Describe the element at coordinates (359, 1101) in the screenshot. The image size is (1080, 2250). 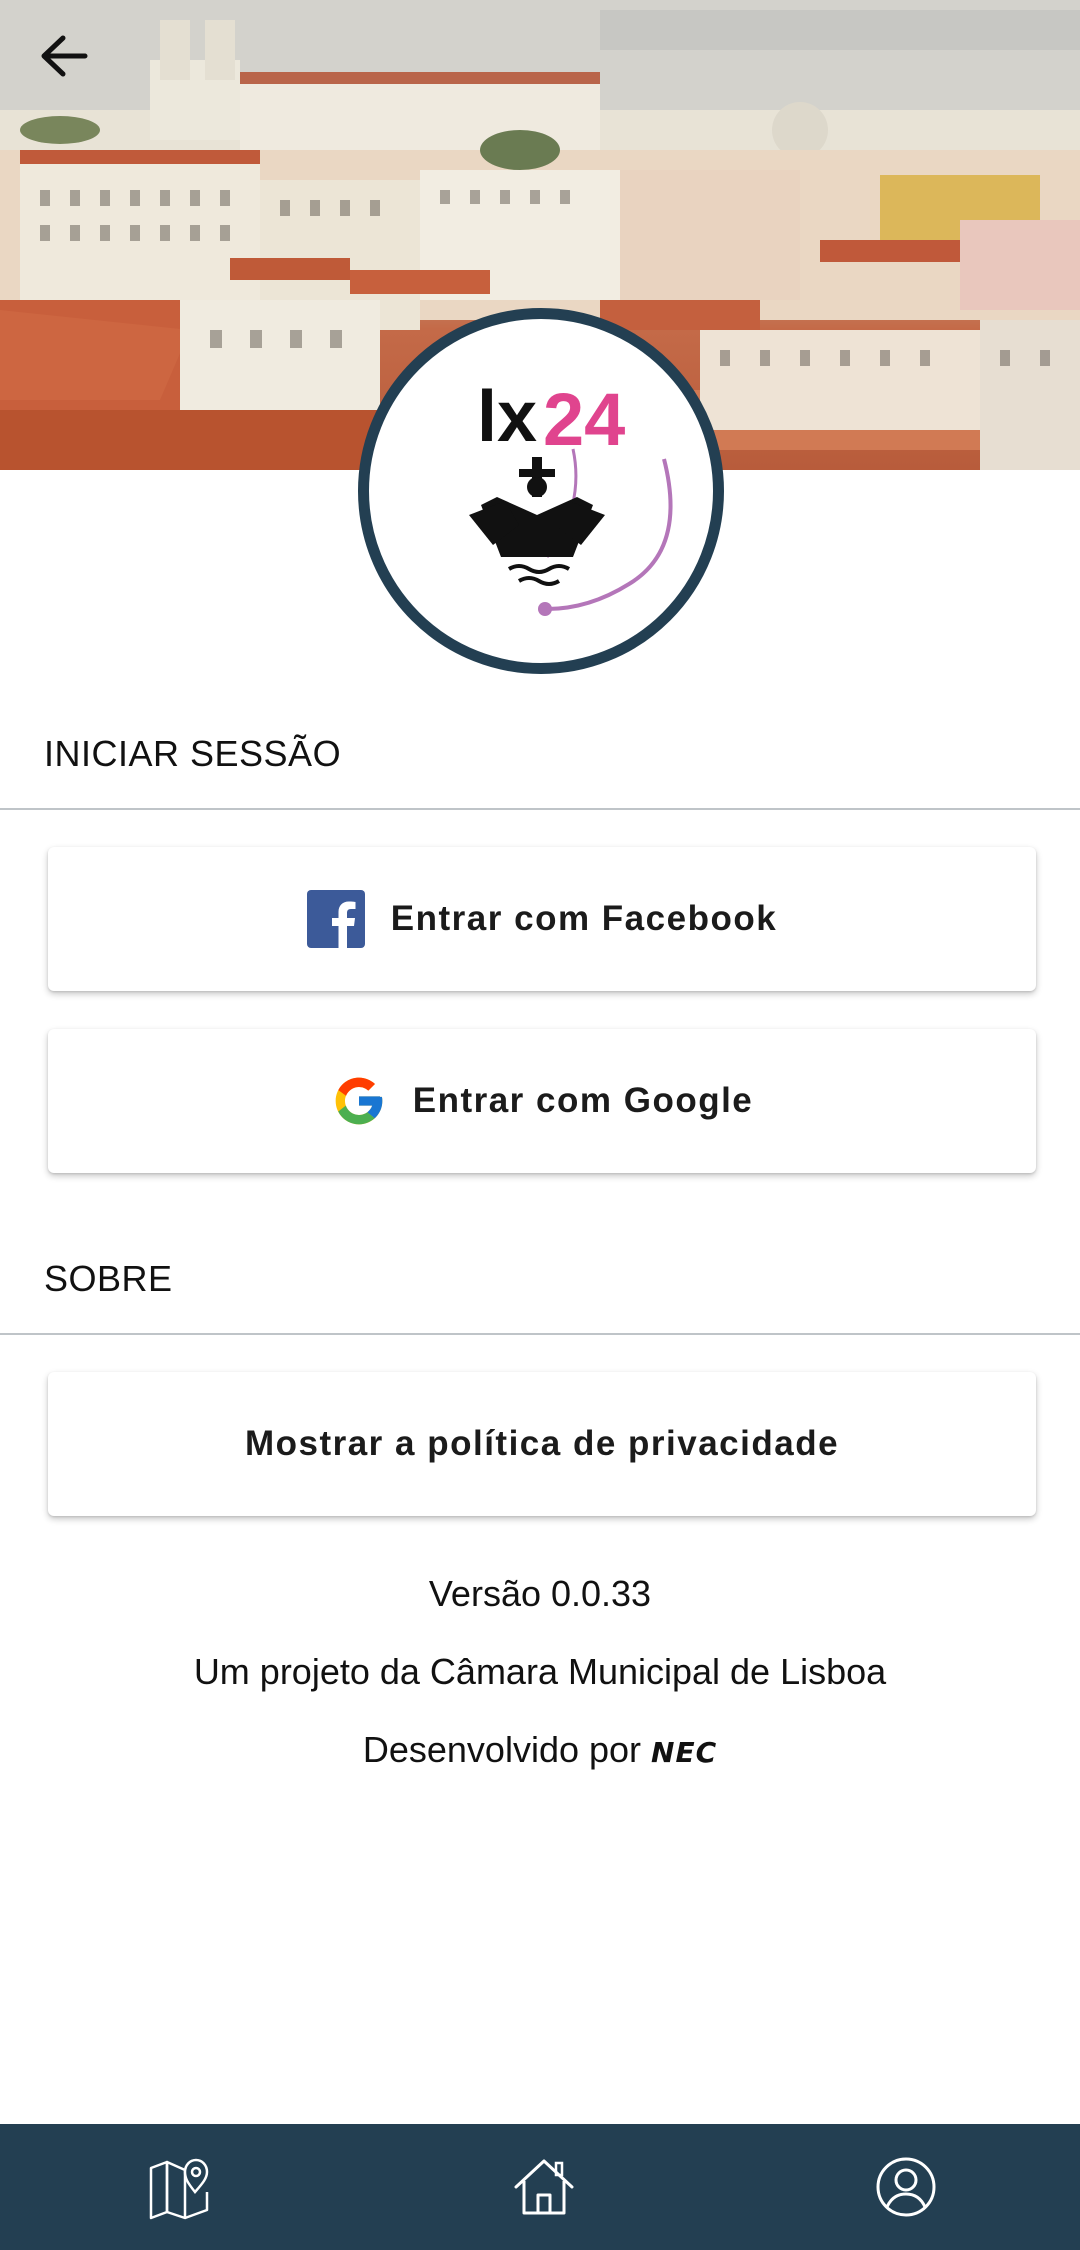
I see `google-icon` at that location.